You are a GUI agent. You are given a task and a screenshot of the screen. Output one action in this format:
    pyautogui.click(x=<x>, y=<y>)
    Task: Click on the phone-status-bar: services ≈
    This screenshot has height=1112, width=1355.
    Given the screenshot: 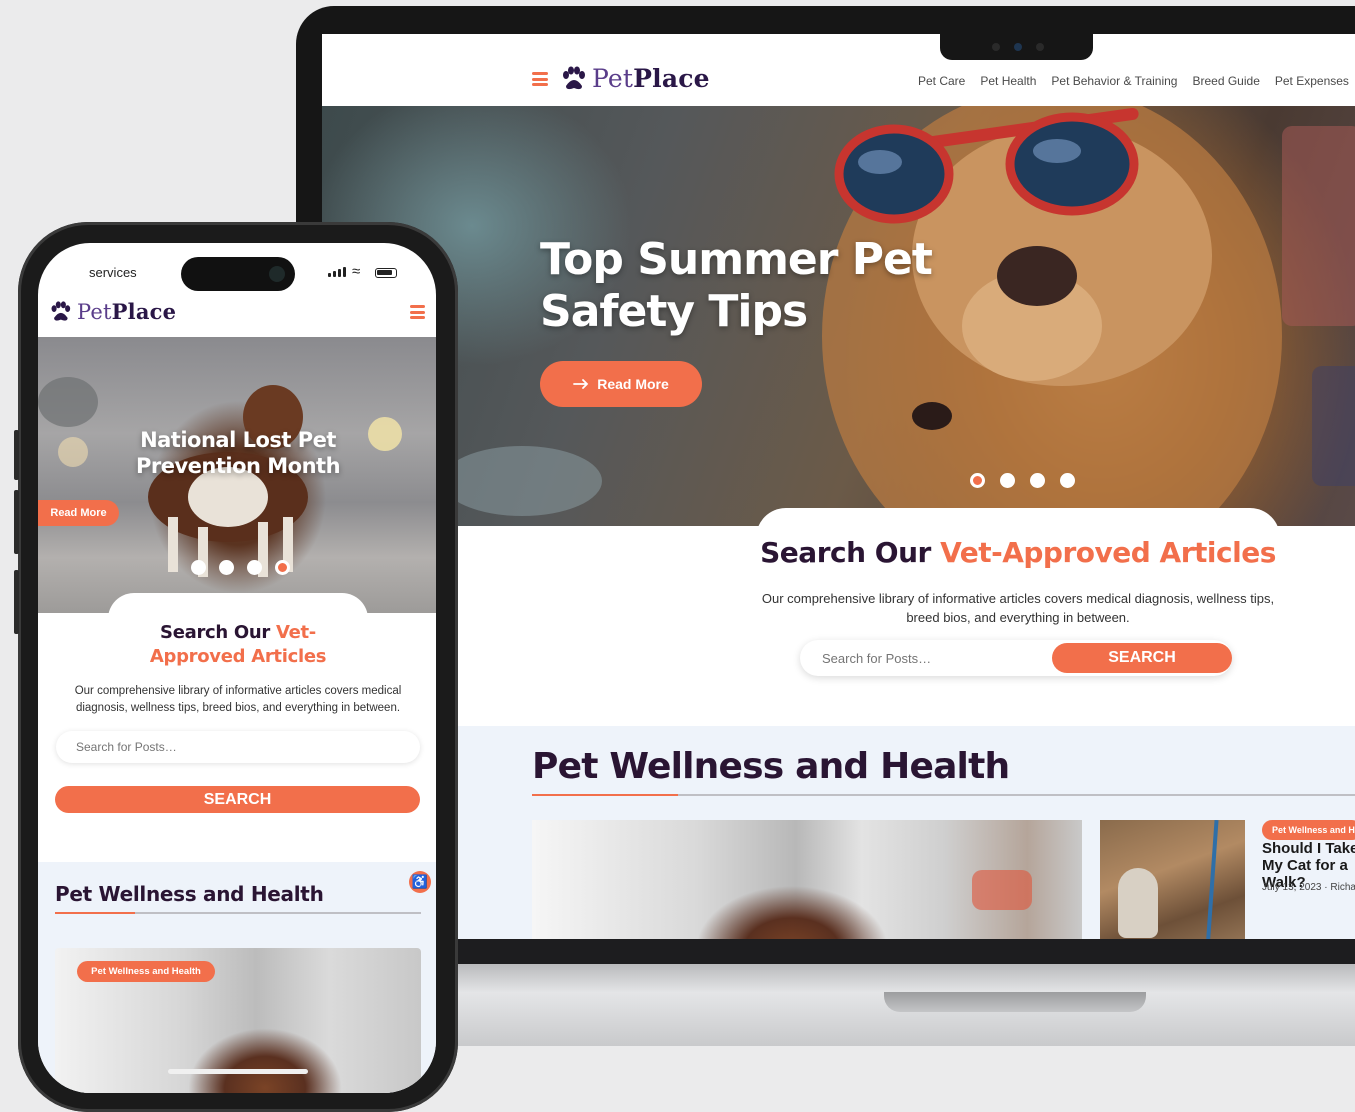 What is the action you would take?
    pyautogui.click(x=237, y=268)
    